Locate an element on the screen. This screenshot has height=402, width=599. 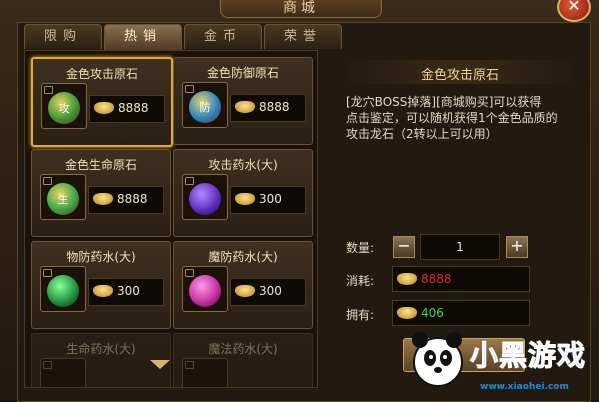
item-attack-potion: 攻击药水(大) 300 is located at coordinates (243, 193).